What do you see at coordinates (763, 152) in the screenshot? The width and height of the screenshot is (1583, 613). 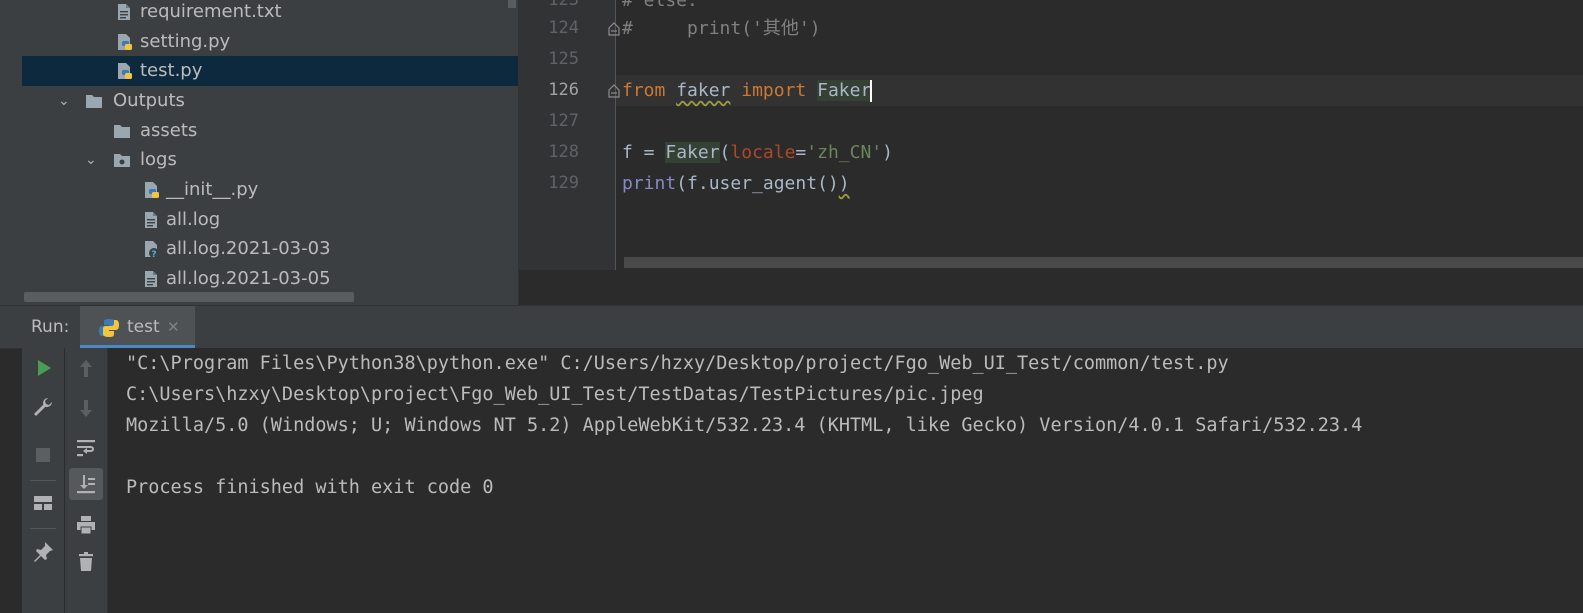 I see `code-token: locale` at bounding box center [763, 152].